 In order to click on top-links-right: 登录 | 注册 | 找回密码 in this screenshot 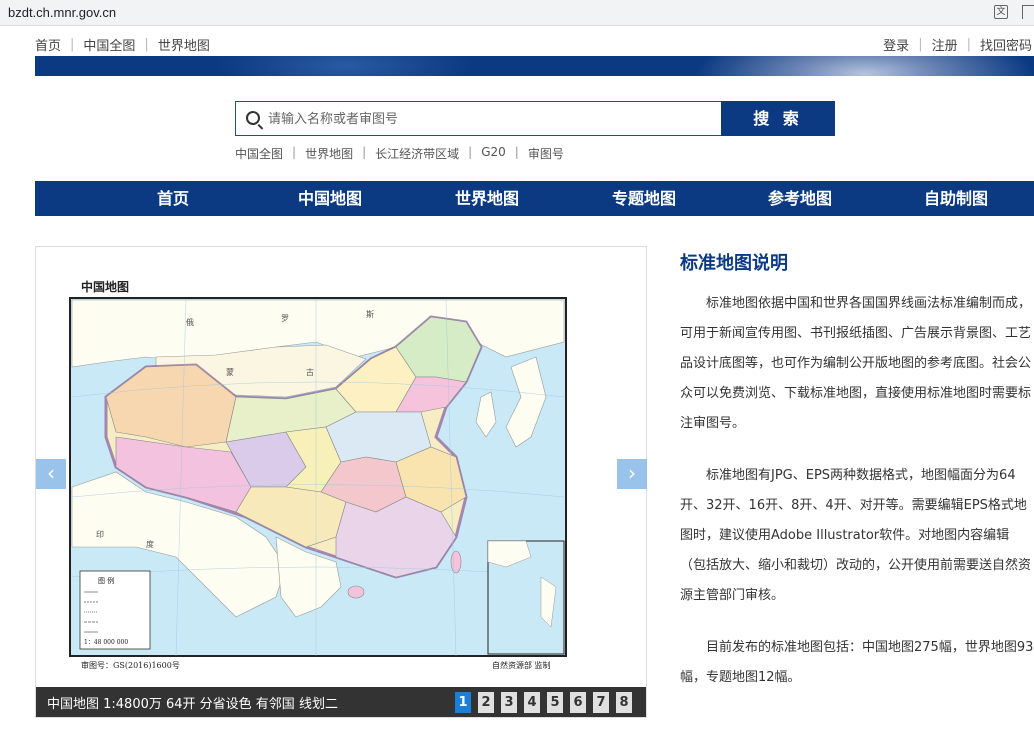, I will do `click(957, 44)`.